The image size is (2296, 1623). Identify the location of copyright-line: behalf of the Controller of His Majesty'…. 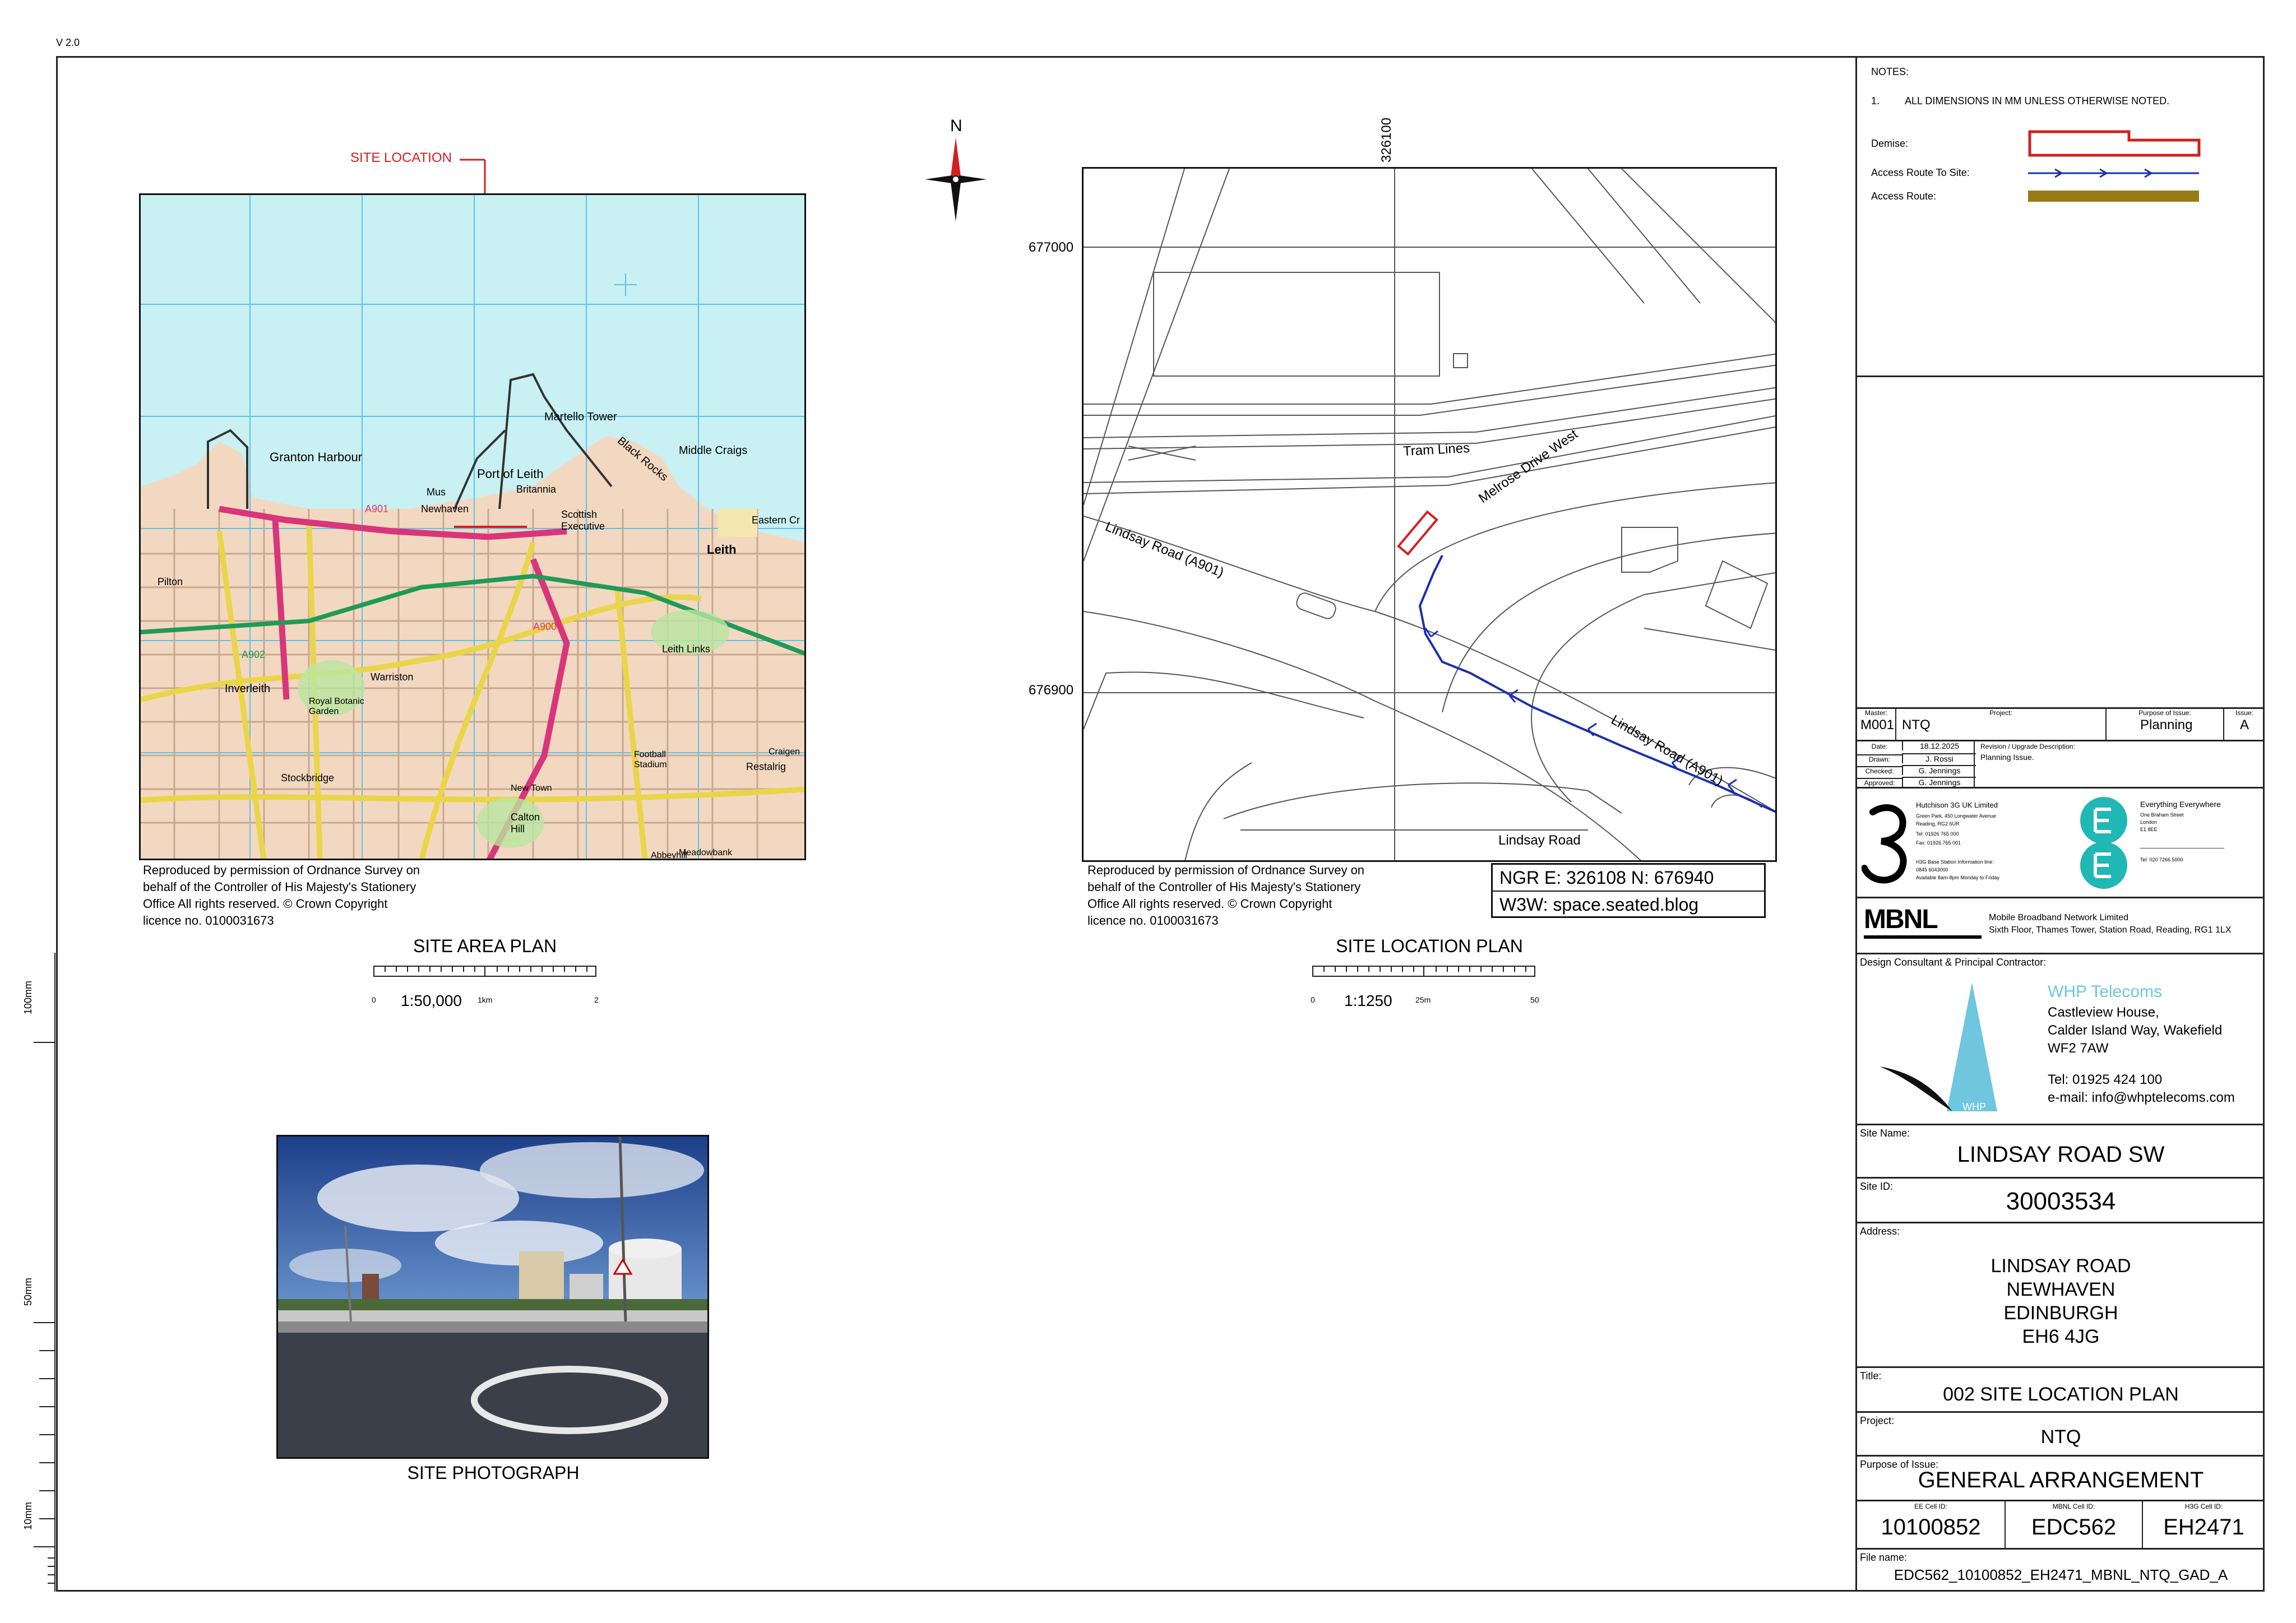
(279, 887).